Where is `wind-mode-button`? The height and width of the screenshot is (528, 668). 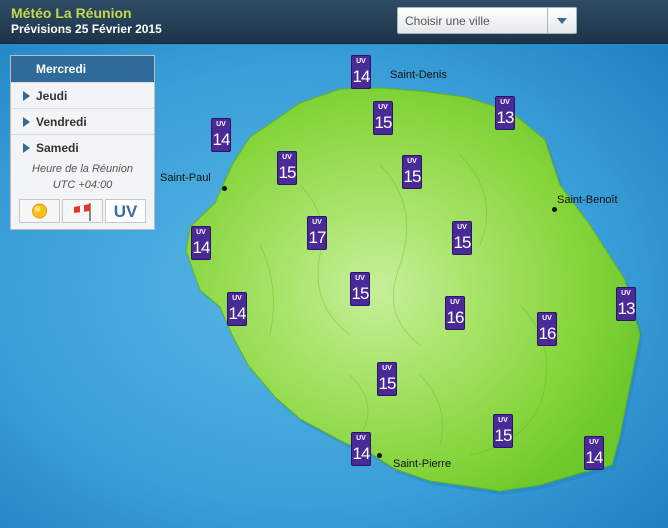
wind-mode-button is located at coordinates (82, 211).